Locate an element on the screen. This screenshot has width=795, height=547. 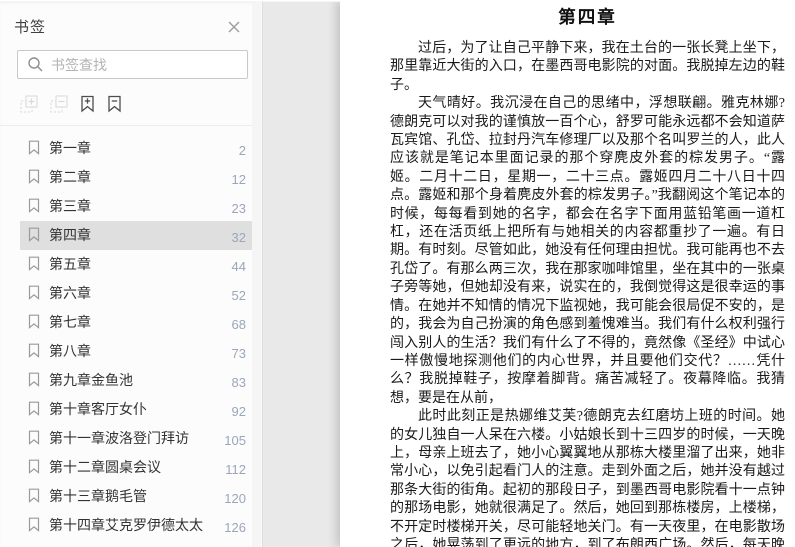
bookmark-page-number: 2 is located at coordinates (242, 150).